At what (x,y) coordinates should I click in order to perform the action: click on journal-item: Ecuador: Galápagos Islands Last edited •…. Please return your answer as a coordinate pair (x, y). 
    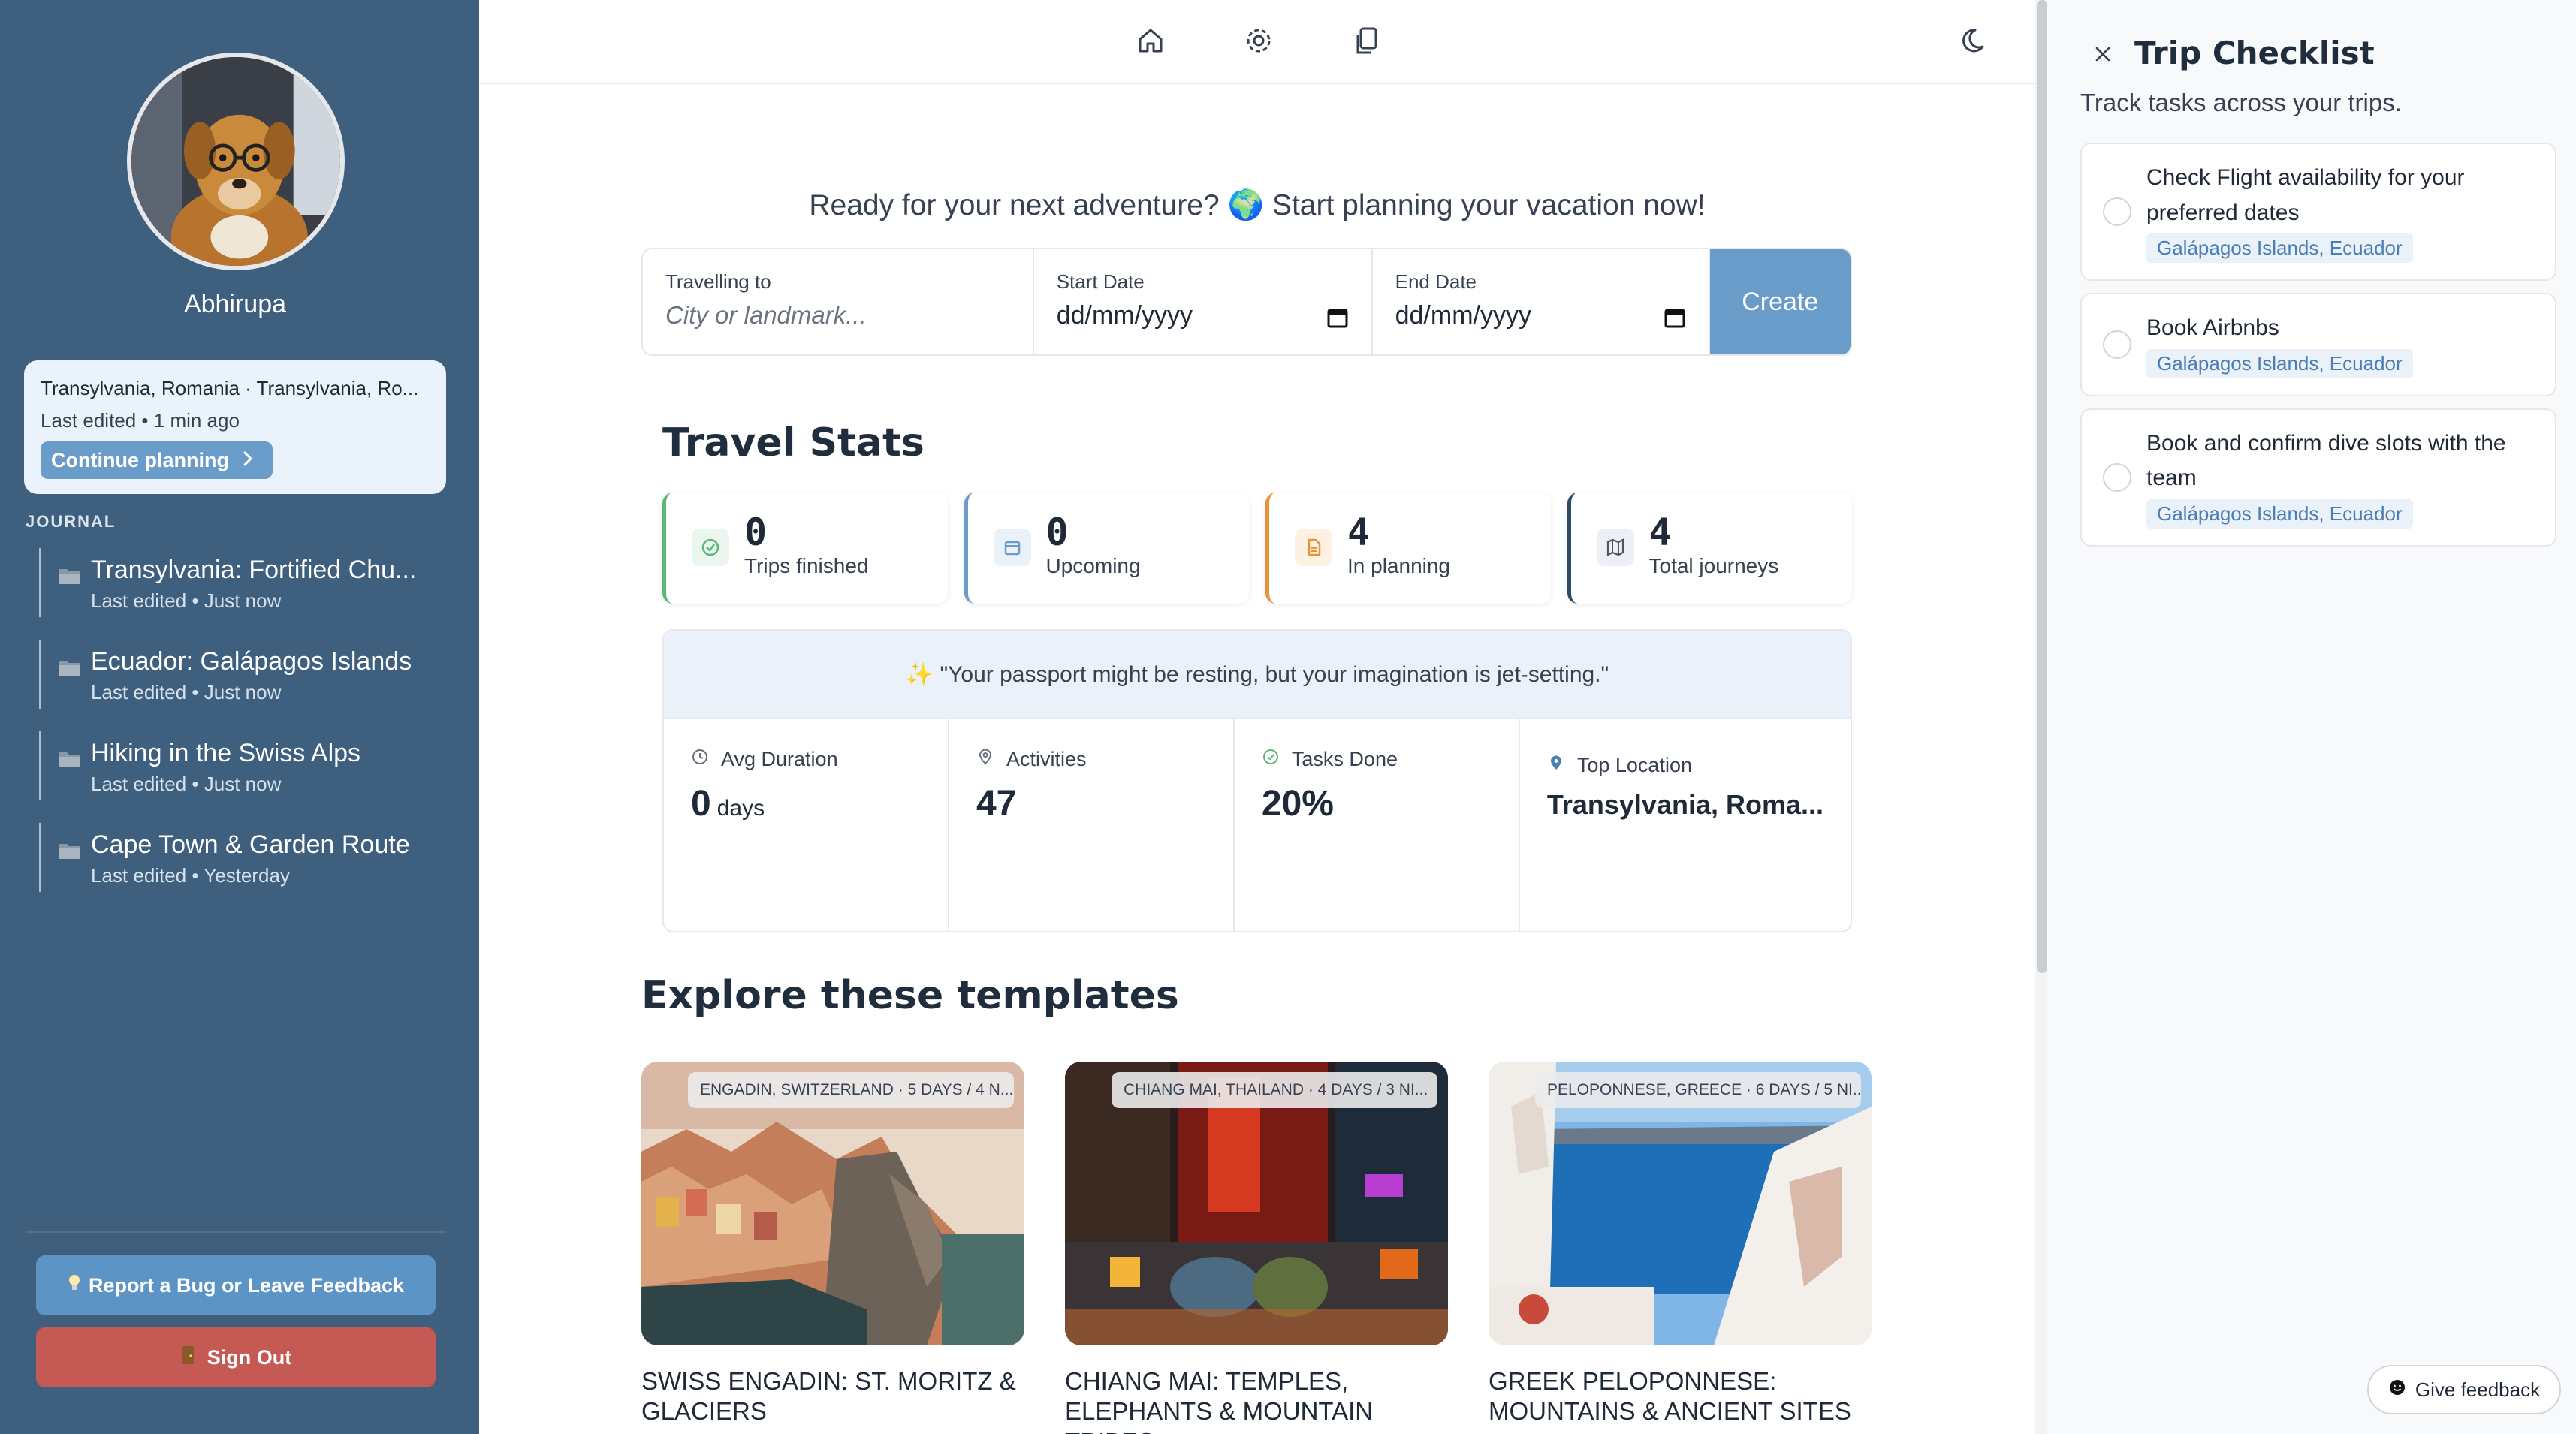
    Looking at the image, I should click on (250, 674).